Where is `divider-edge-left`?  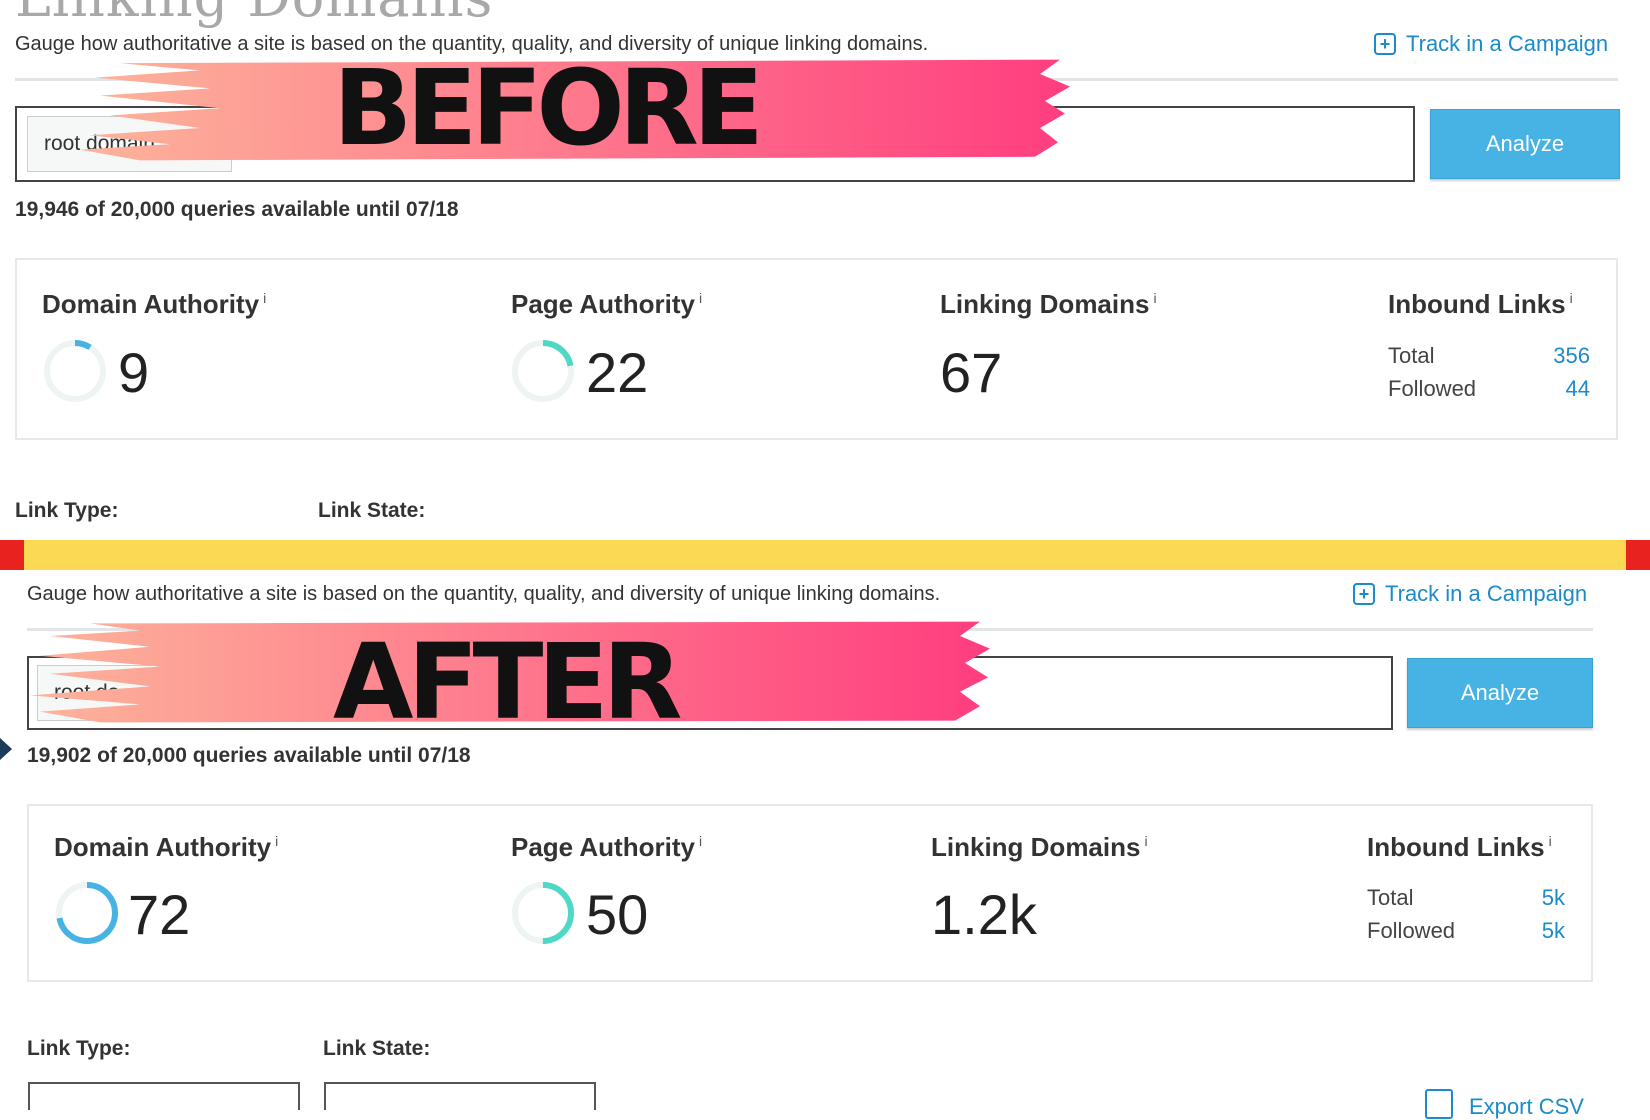 divider-edge-left is located at coordinates (12, 555).